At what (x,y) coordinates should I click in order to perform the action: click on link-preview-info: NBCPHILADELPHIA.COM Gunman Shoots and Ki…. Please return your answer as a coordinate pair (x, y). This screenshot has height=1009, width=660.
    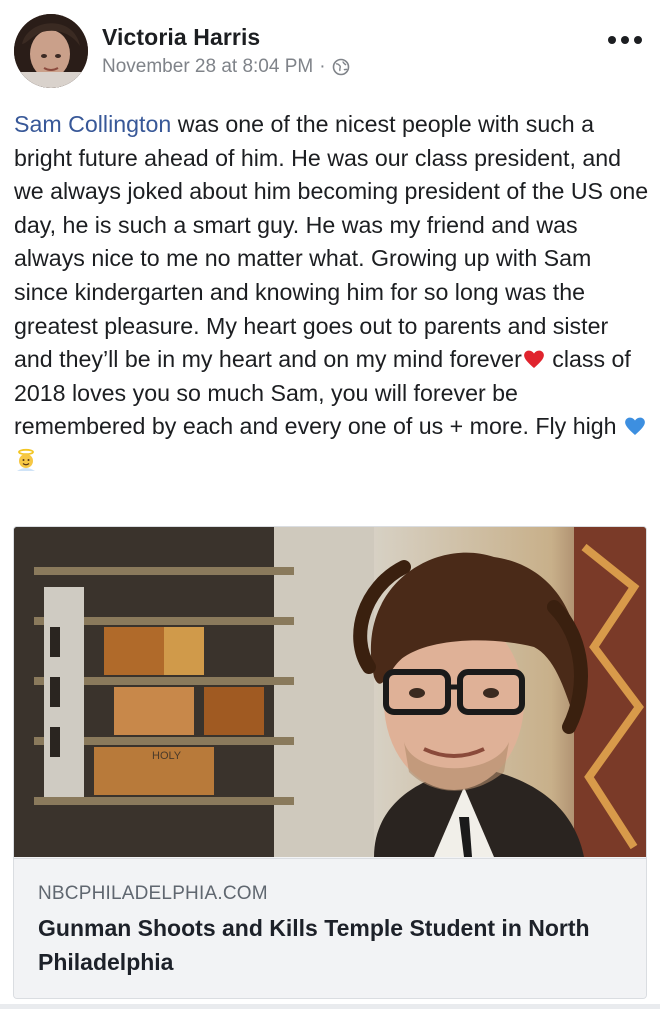
    Looking at the image, I should click on (330, 928).